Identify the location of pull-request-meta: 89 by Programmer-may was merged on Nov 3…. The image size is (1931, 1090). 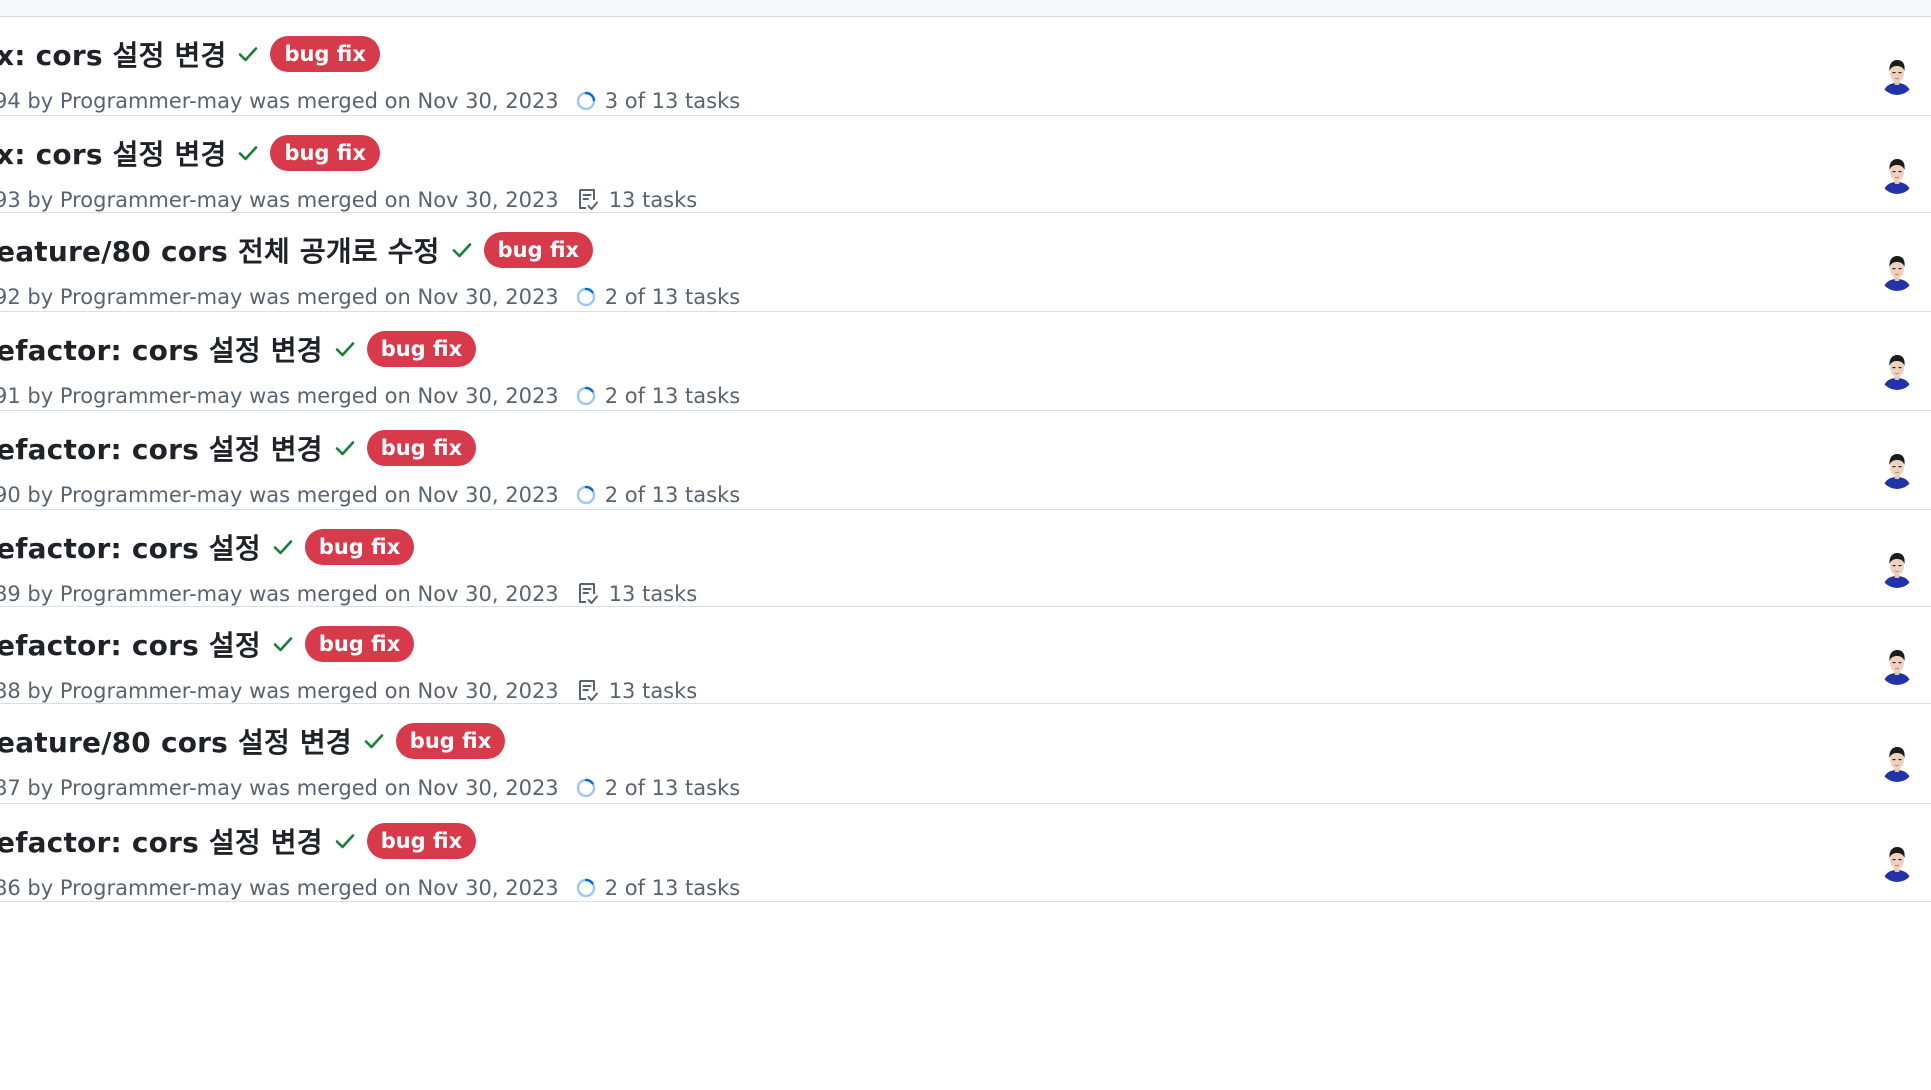
(279, 594).